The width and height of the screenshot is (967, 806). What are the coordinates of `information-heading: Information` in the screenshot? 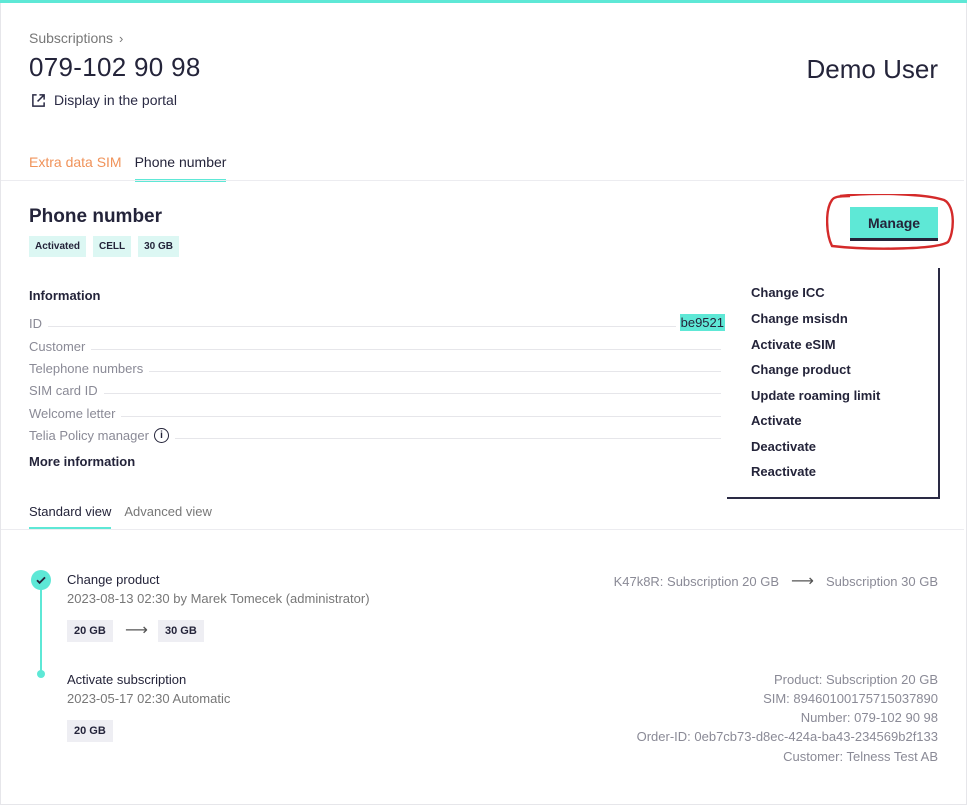 It's located at (65, 295).